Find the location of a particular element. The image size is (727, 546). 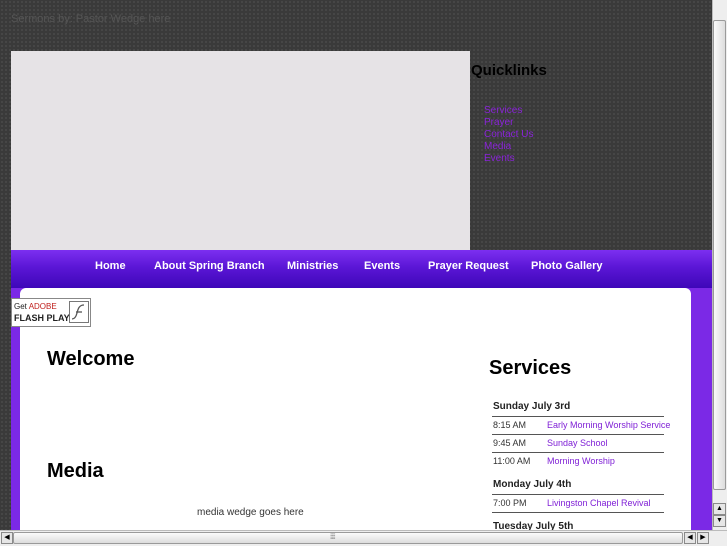

quicklinks-list: Services Prayer Contact Us Media Events is located at coordinates (597, 135).